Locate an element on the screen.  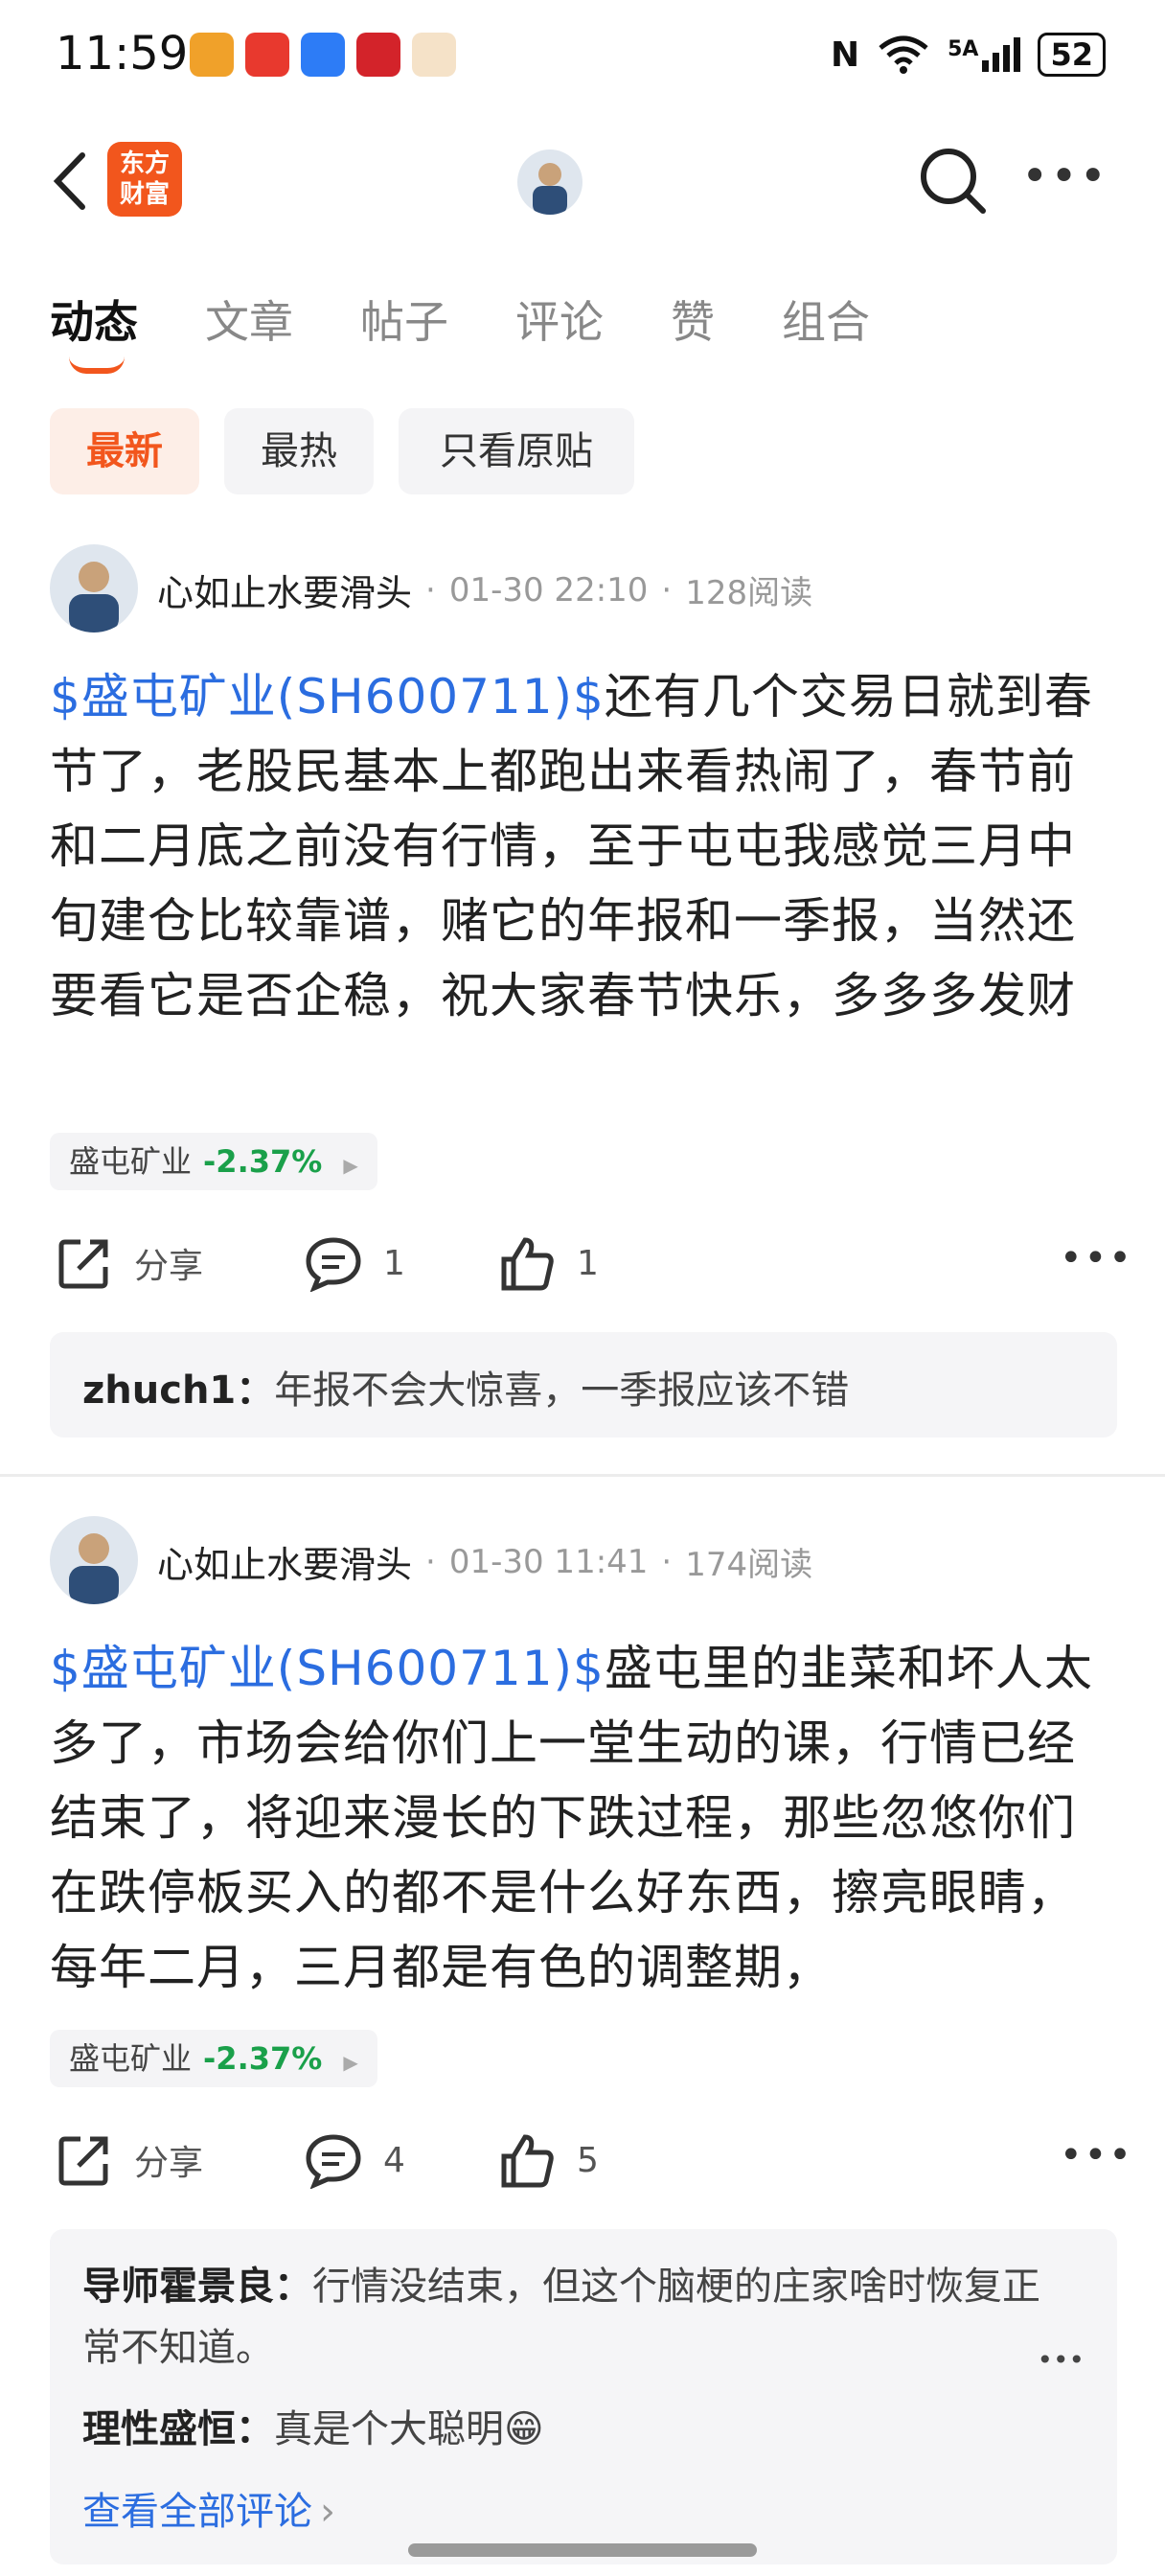
read-count: 128阅读 is located at coordinates (749, 593).